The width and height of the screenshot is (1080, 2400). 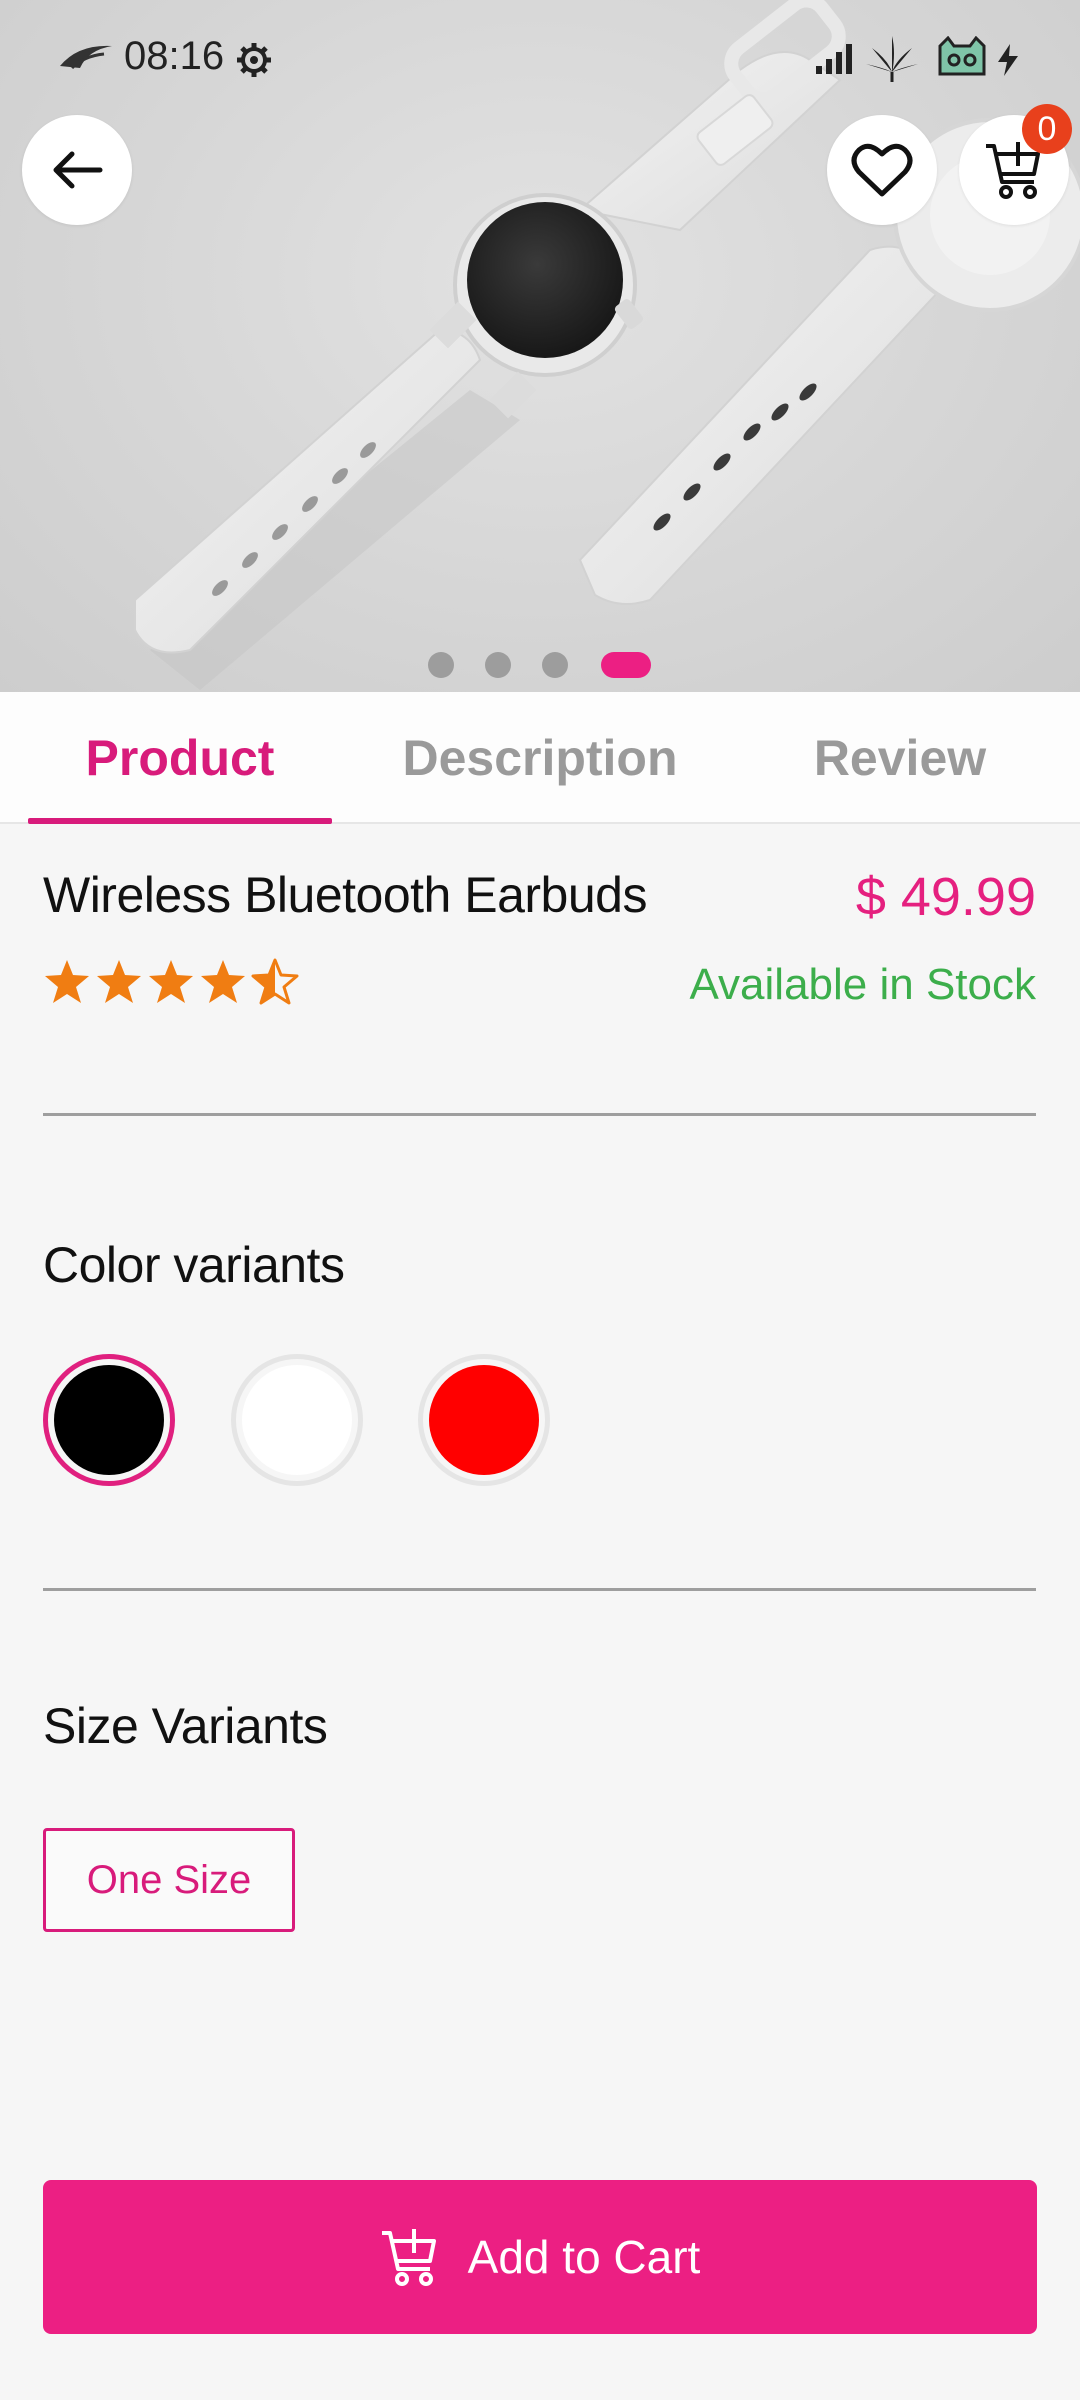 What do you see at coordinates (180, 758) in the screenshot?
I see `tab-product: Product` at bounding box center [180, 758].